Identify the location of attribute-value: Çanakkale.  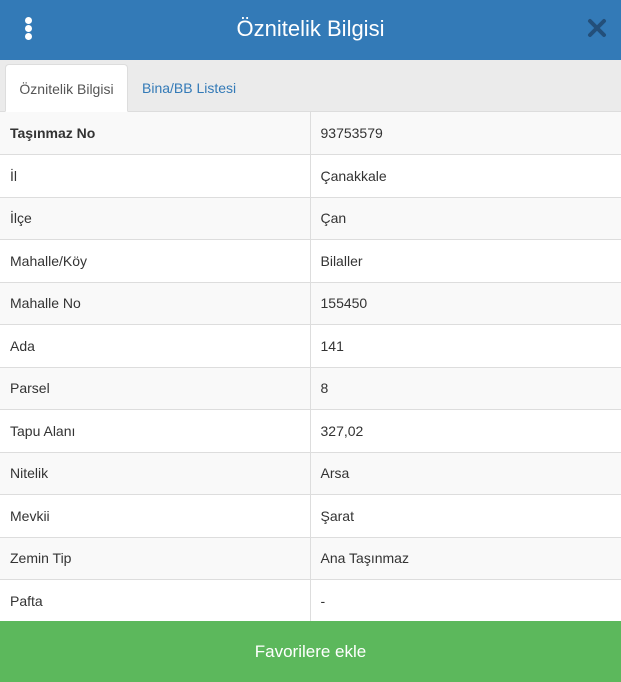
(465, 176).